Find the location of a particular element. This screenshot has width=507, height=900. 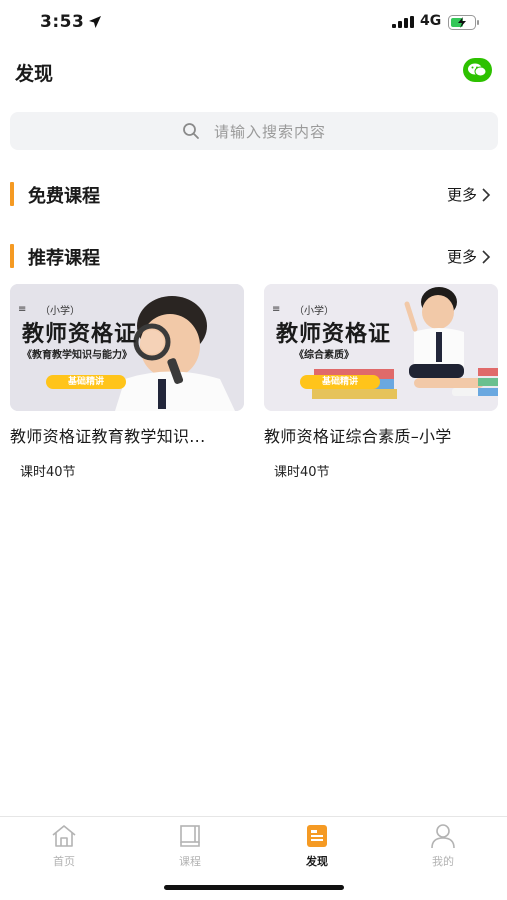

home-icon is located at coordinates (64, 836).